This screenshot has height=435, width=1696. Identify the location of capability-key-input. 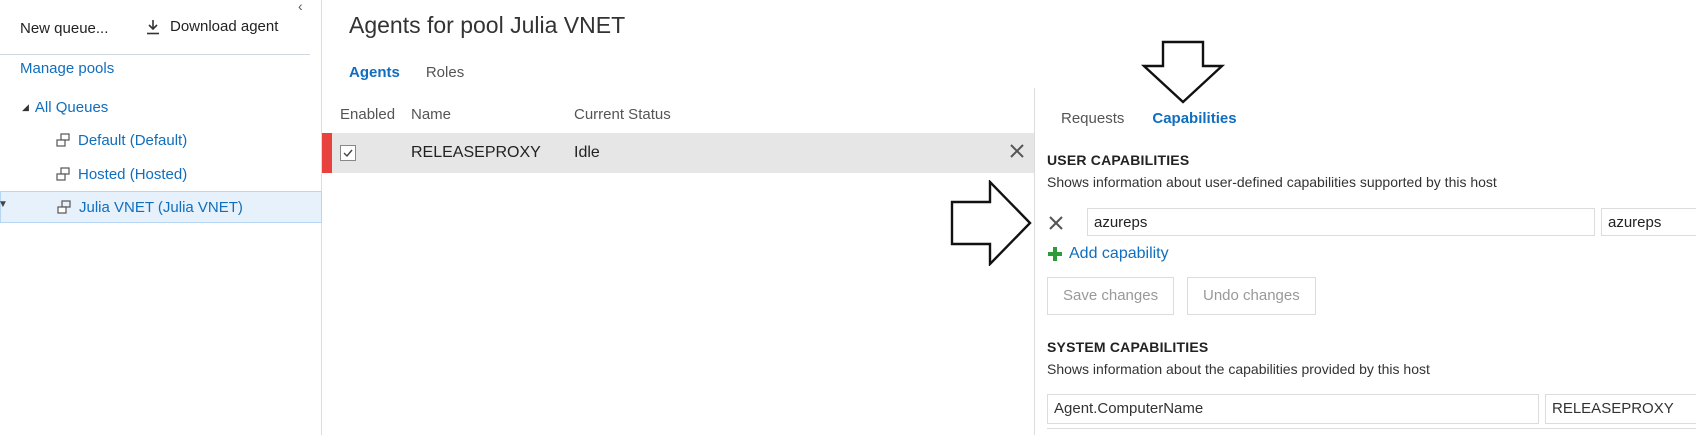
(1341, 222).